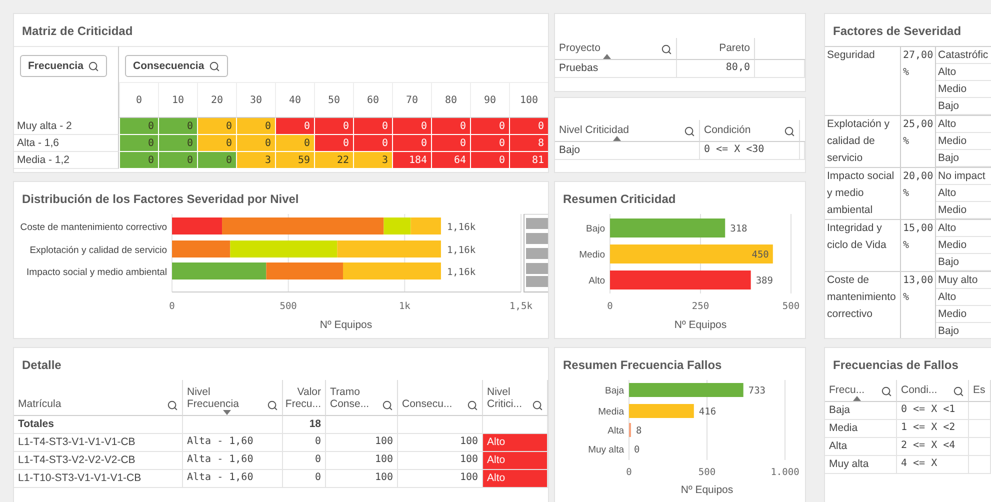  I want to click on table-cell: 2 <= X <4, so click(933, 447).